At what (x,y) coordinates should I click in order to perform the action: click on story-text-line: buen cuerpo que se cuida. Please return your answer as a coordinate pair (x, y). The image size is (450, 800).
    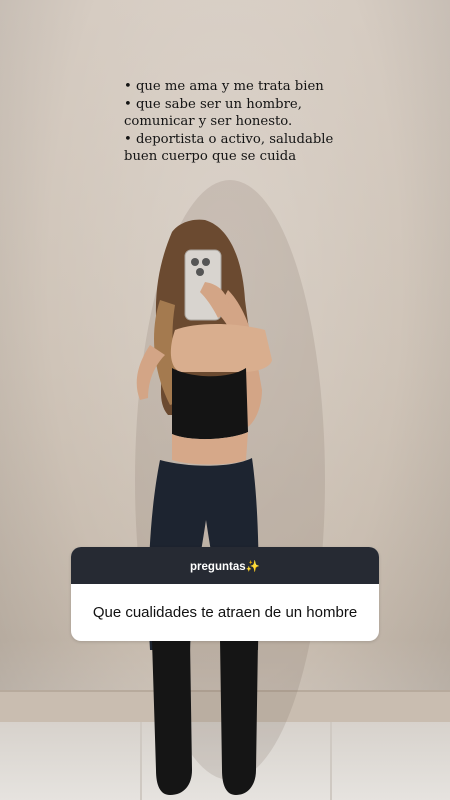
    Looking at the image, I should click on (210, 156).